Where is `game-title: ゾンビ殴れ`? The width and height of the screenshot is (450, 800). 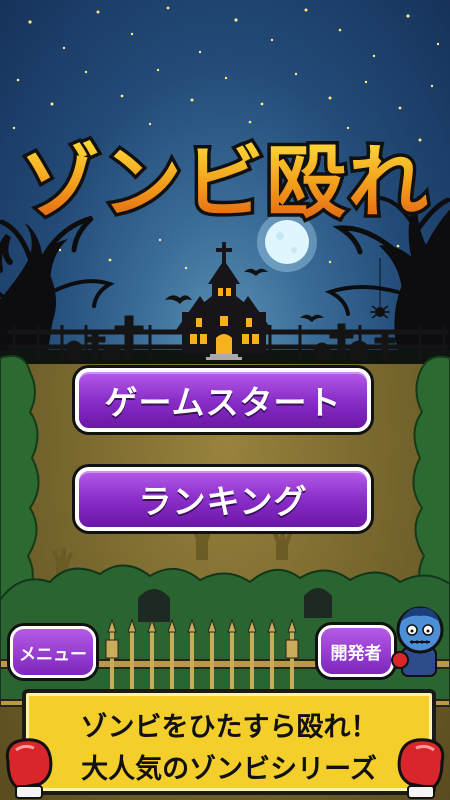
game-title: ゾンビ殴れ is located at coordinates (225, 183).